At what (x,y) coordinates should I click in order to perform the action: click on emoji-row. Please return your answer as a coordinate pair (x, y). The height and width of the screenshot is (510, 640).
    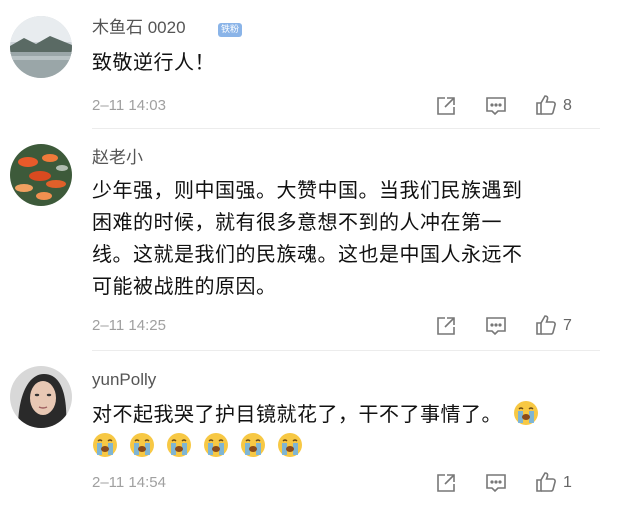
    Looking at the image, I should click on (200, 448).